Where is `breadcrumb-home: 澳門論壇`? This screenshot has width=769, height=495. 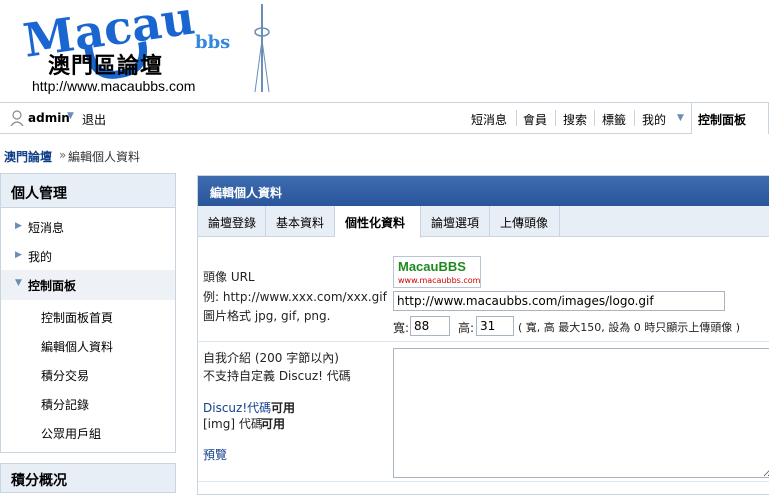 breadcrumb-home: 澳門論壇 is located at coordinates (28, 156).